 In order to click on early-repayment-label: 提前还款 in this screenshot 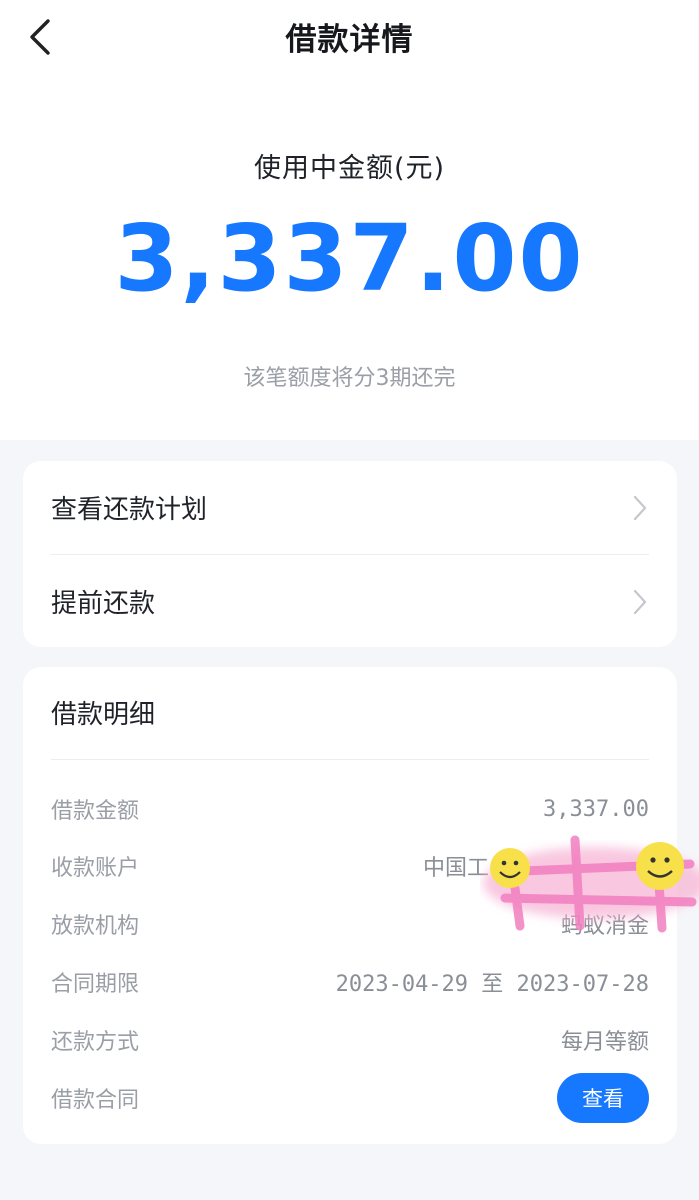, I will do `click(103, 604)`.